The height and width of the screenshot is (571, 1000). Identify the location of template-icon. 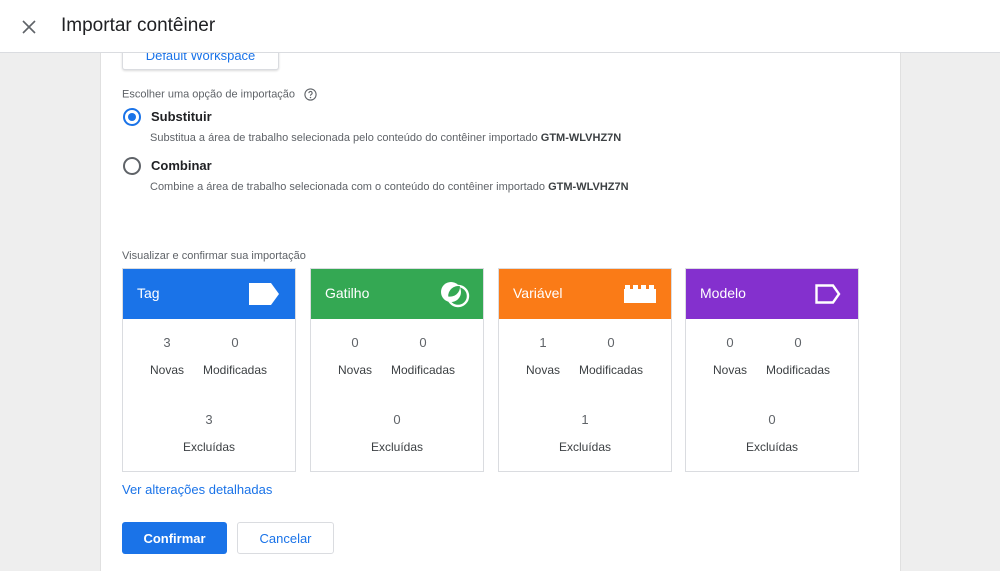
(828, 294).